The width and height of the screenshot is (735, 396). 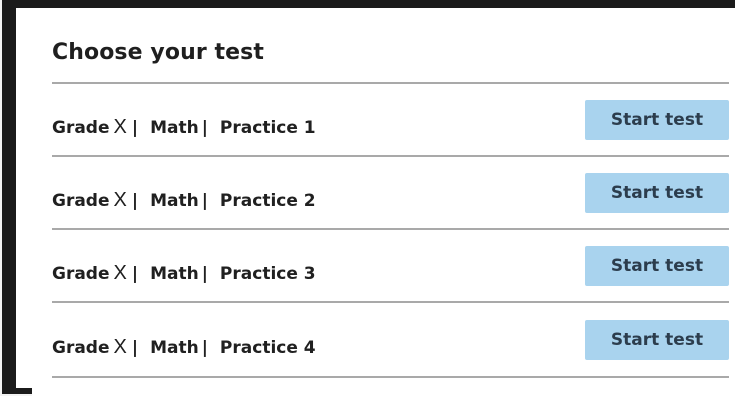 I want to click on test-row-3: Grade X | Math | Practice 3 Start test, so click(x=390, y=273).